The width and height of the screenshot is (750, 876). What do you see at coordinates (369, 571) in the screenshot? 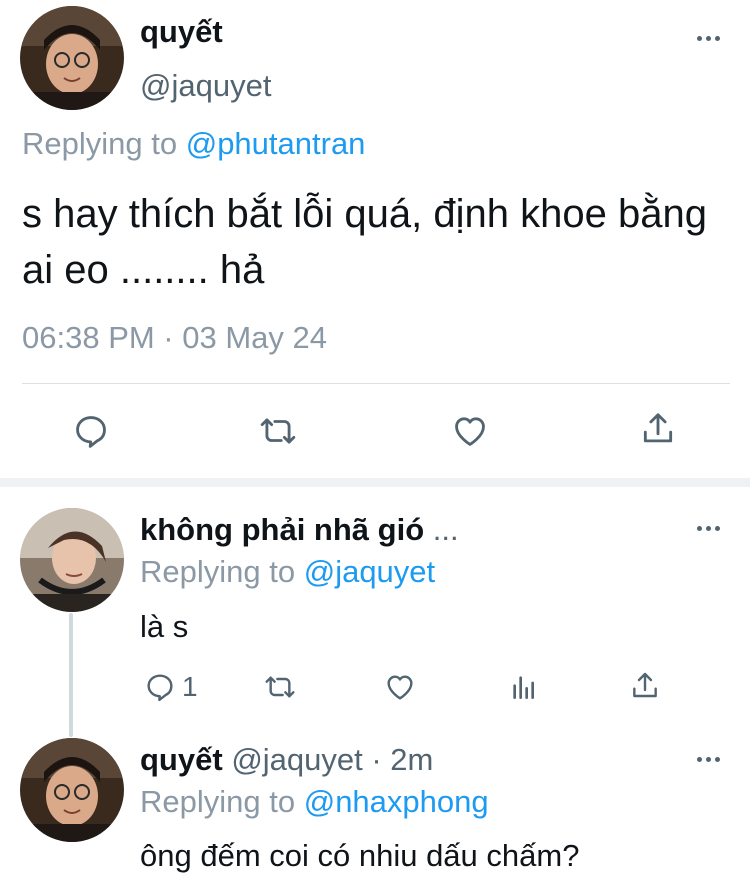
I see `mention-link: @jaquyet` at bounding box center [369, 571].